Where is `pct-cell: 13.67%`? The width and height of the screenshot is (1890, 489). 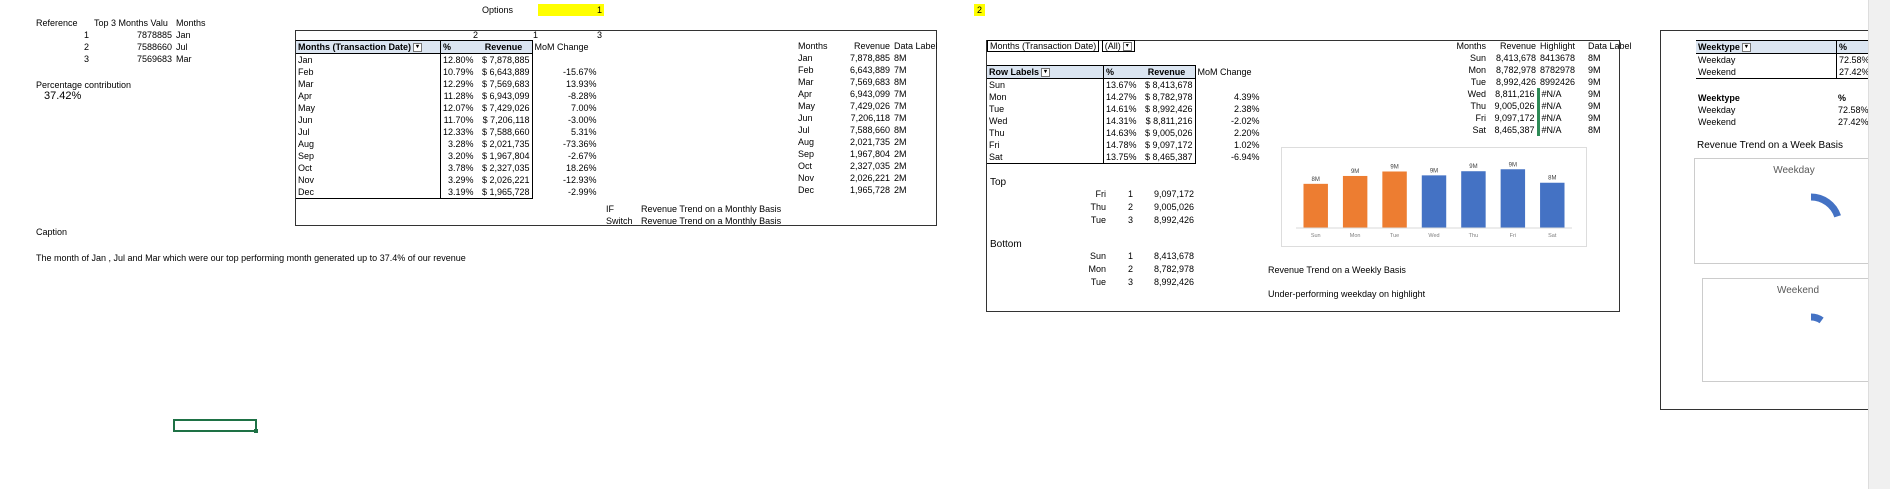 pct-cell: 13.67% is located at coordinates (1121, 85).